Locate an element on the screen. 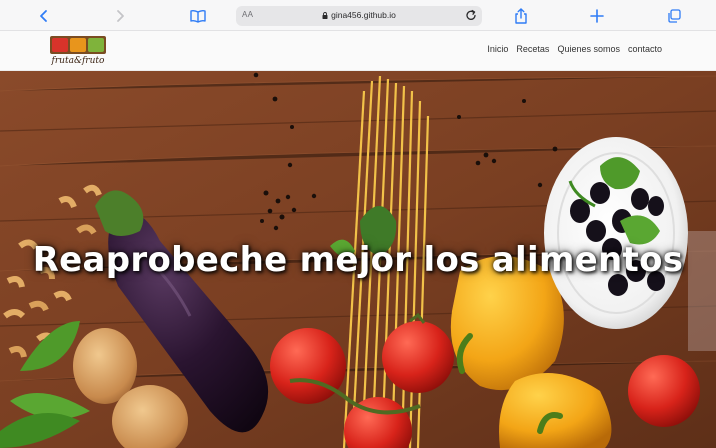 The image size is (716, 448). hero-title: Reaprobeche mejor los alimentos is located at coordinates (358, 260).